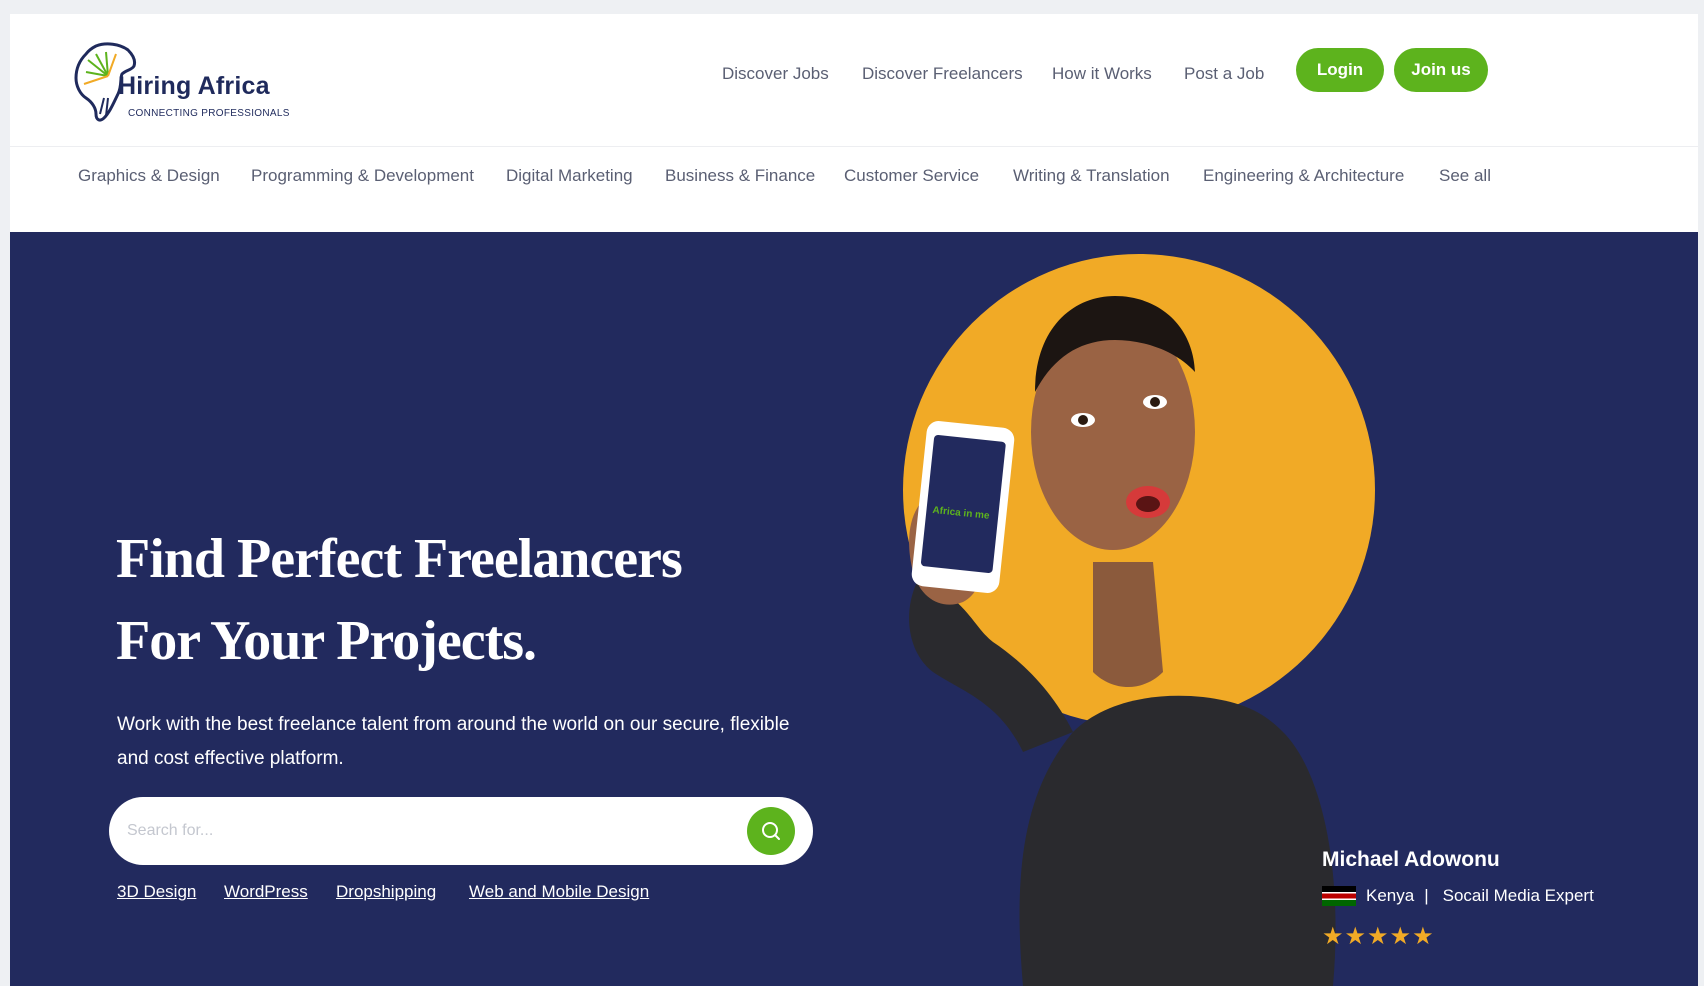 This screenshot has width=1704, height=986. I want to click on category-engineering-architecture: Engineering & Architecture, so click(1303, 176).